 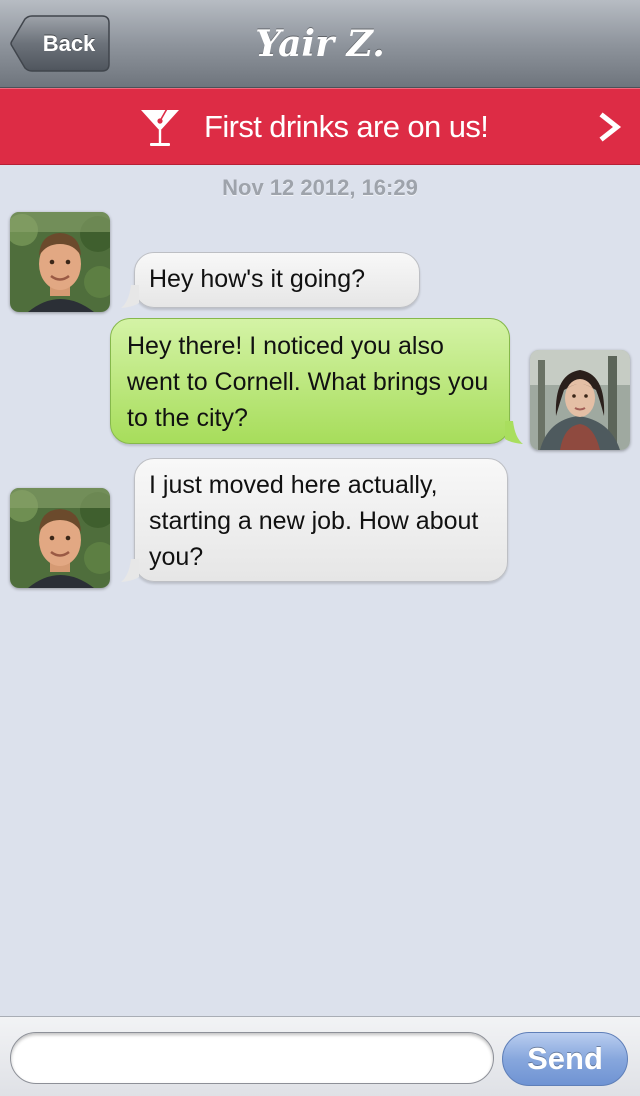 What do you see at coordinates (320, 187) in the screenshot?
I see `conversation-timestamp: Nov 12 2012, 16:29` at bounding box center [320, 187].